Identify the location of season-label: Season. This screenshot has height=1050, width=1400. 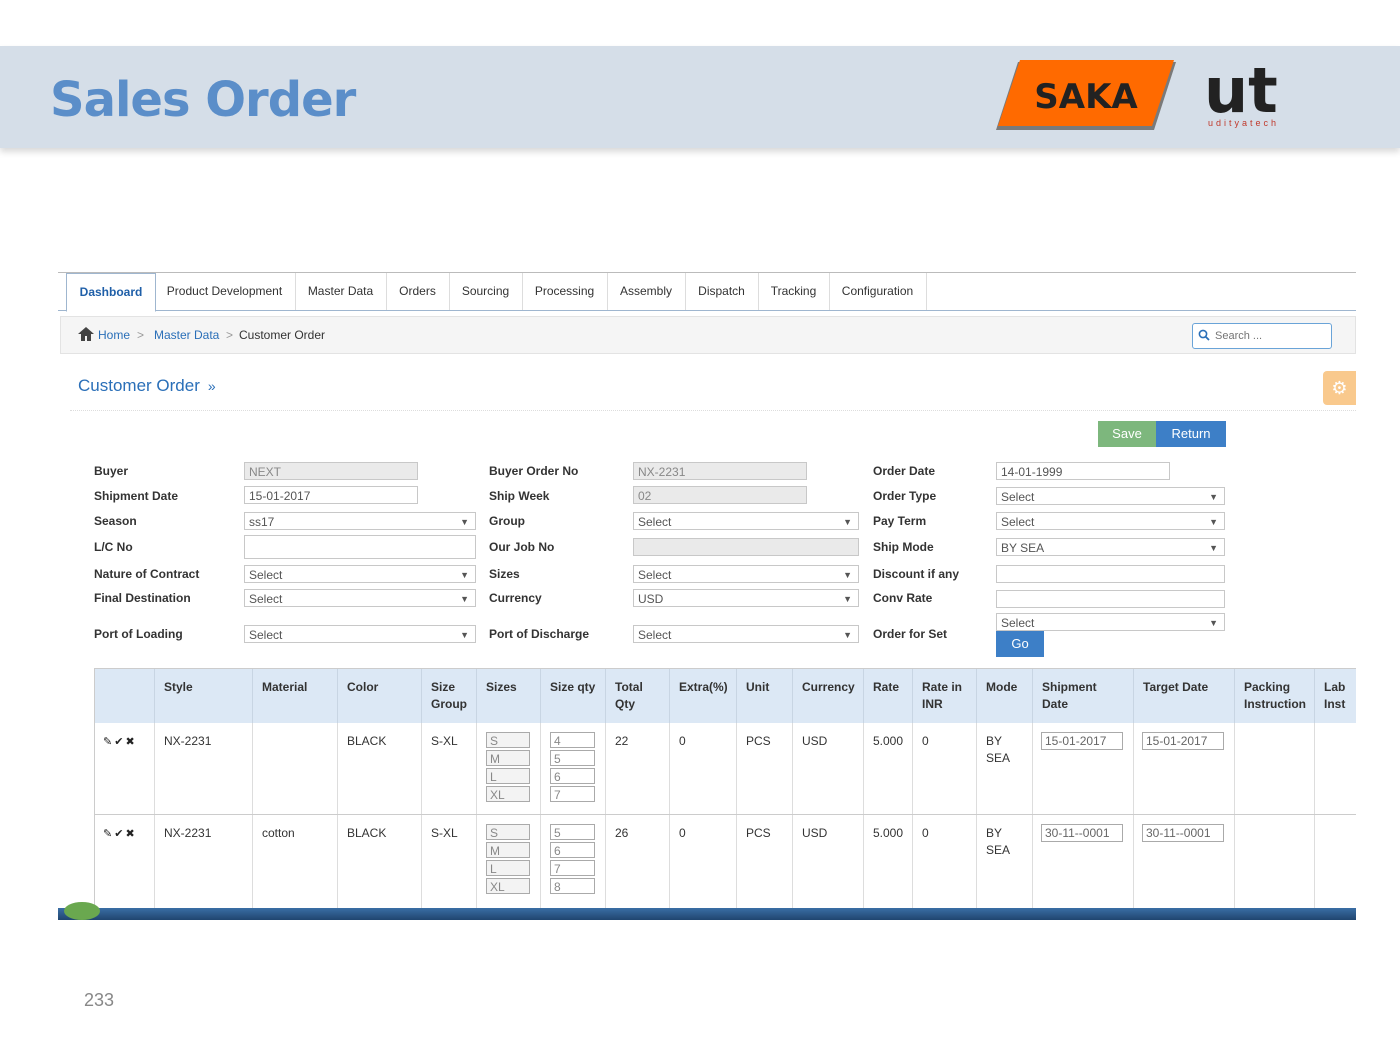
(115, 521).